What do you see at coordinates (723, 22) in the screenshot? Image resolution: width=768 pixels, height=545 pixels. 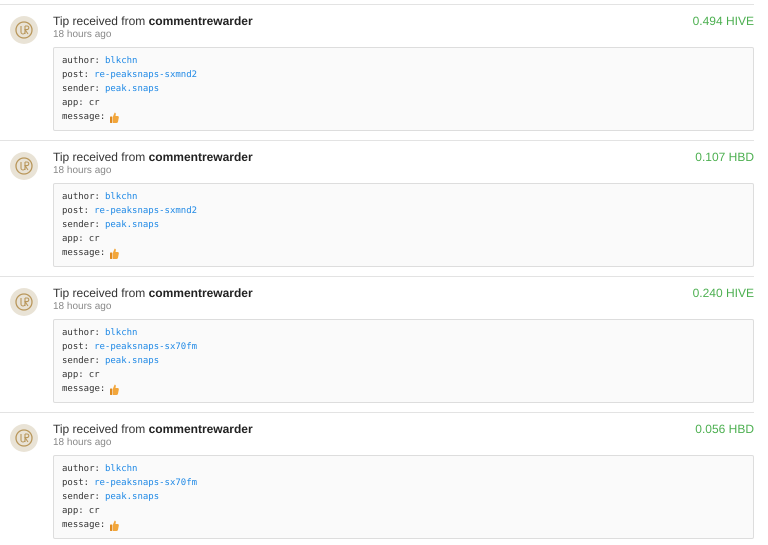 I see `tip-amount: 0.494 HIVE` at bounding box center [723, 22].